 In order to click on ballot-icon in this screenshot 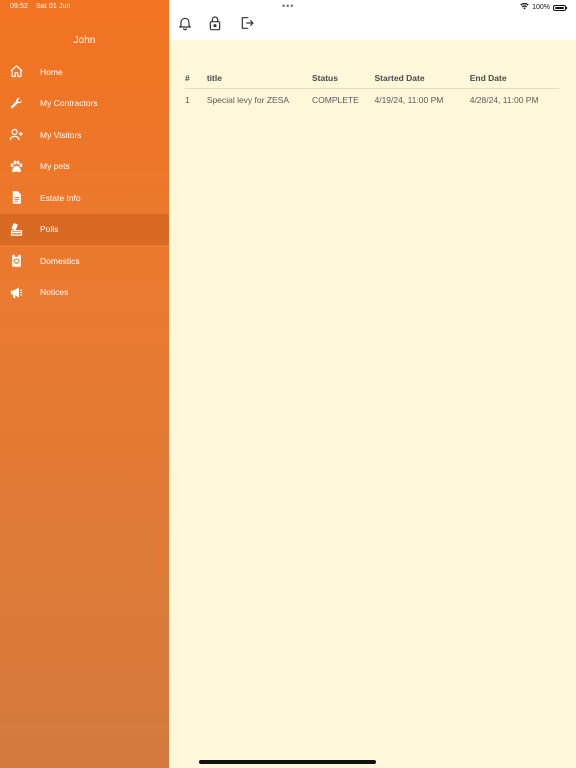, I will do `click(16, 229)`.